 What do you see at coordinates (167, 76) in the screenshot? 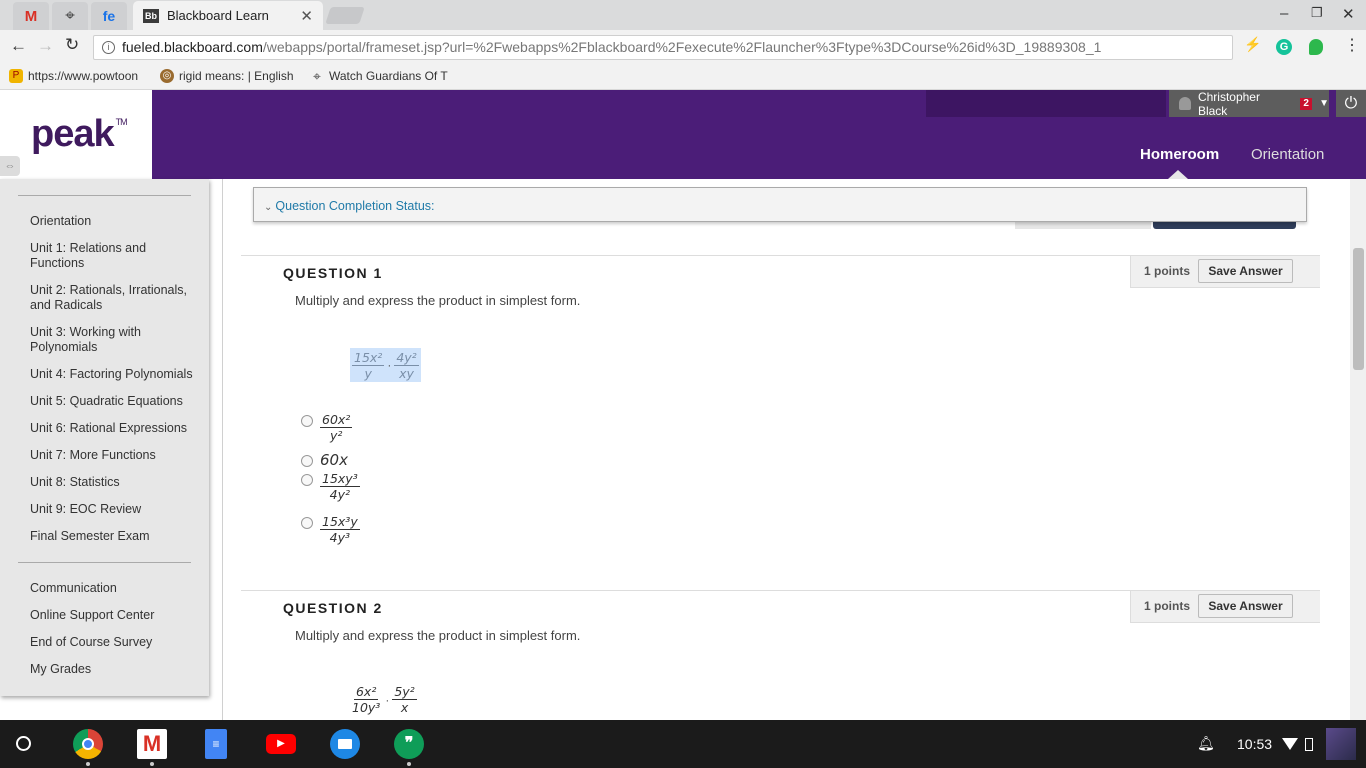
I see `dictionary-icon: ◎` at bounding box center [167, 76].